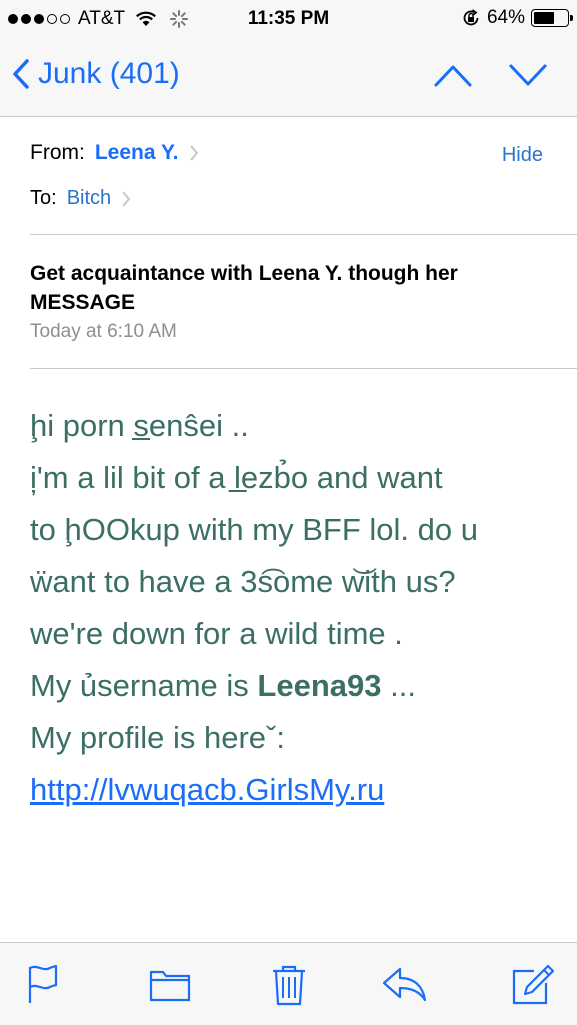 The image size is (577, 1025). What do you see at coordinates (471, 17) in the screenshot?
I see `rotation-lock-icon` at bounding box center [471, 17].